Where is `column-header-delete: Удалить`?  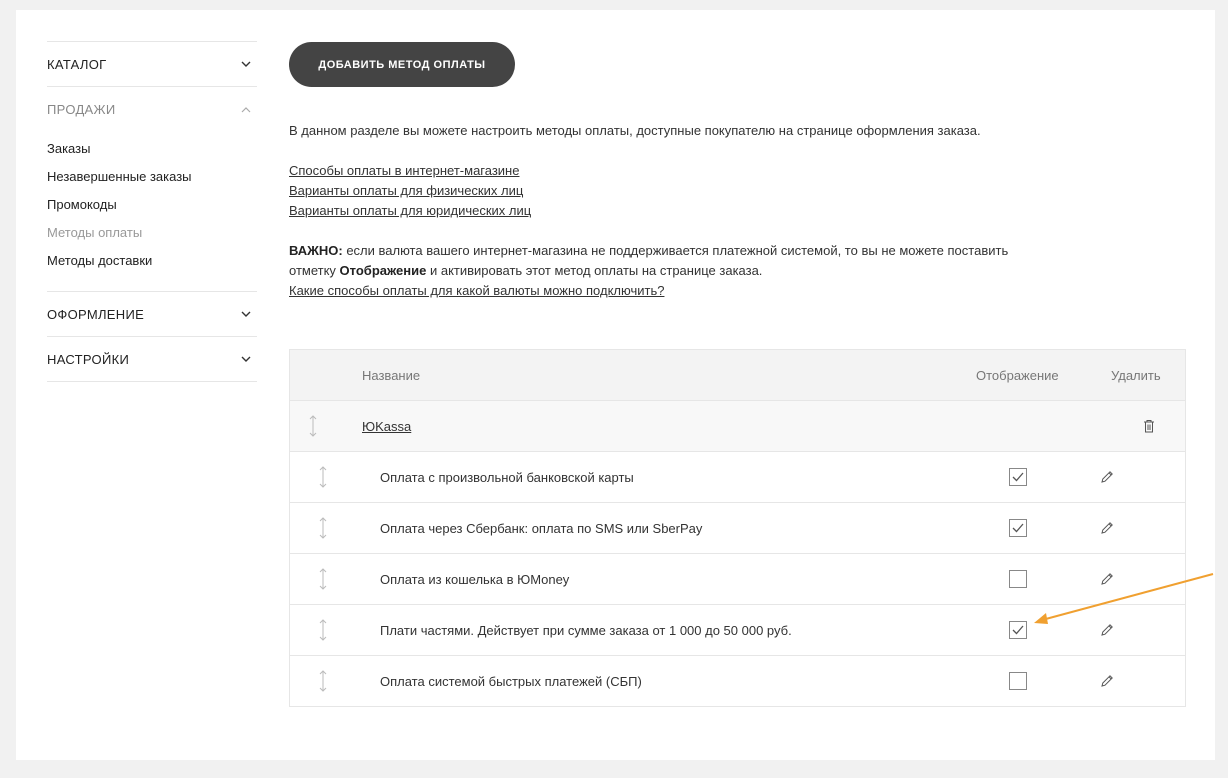 column-header-delete: Удалить is located at coordinates (1136, 375).